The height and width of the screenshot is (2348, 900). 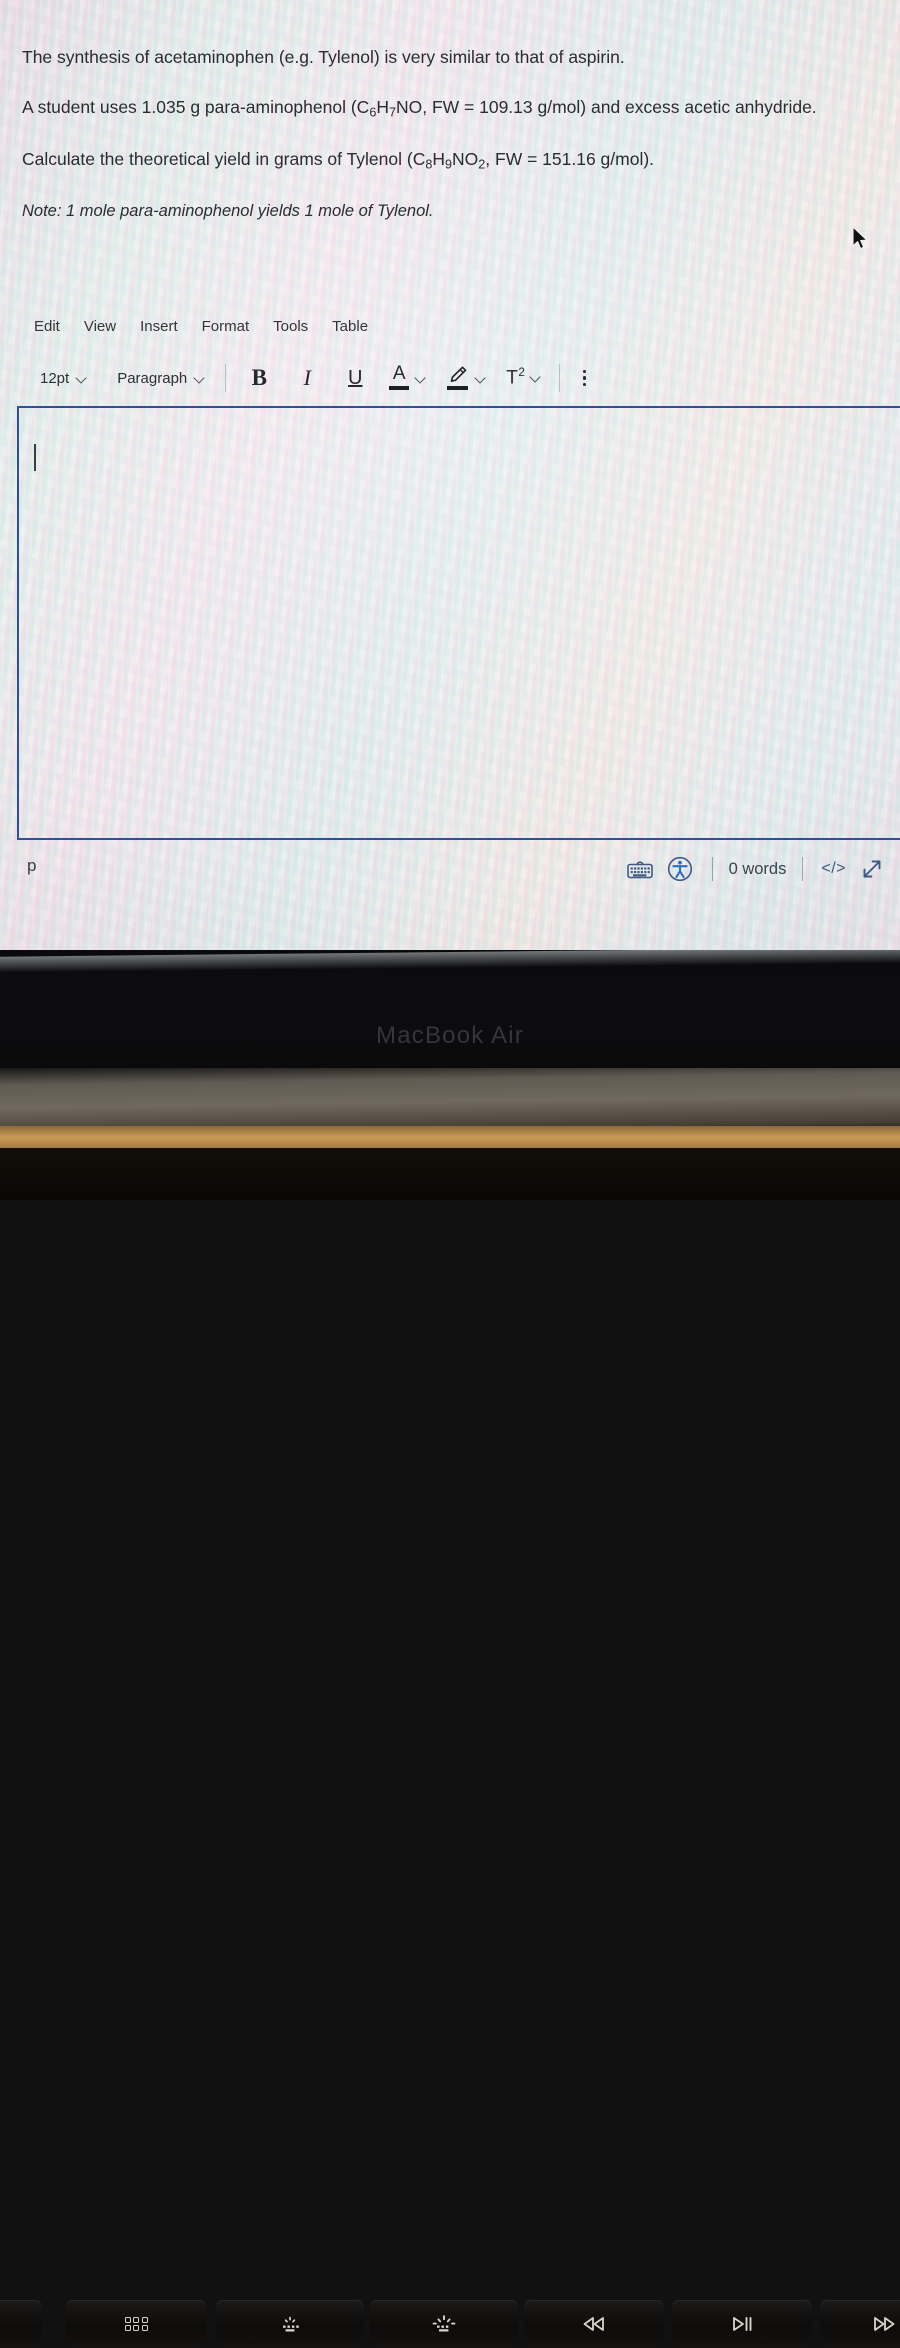 I want to click on editor-status-bar: 0 words </>, so click(x=756, y=869).